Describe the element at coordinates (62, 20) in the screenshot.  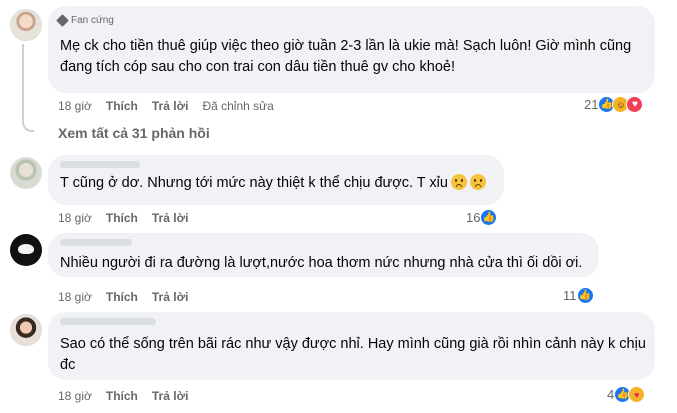
I see `diamond-icon` at that location.